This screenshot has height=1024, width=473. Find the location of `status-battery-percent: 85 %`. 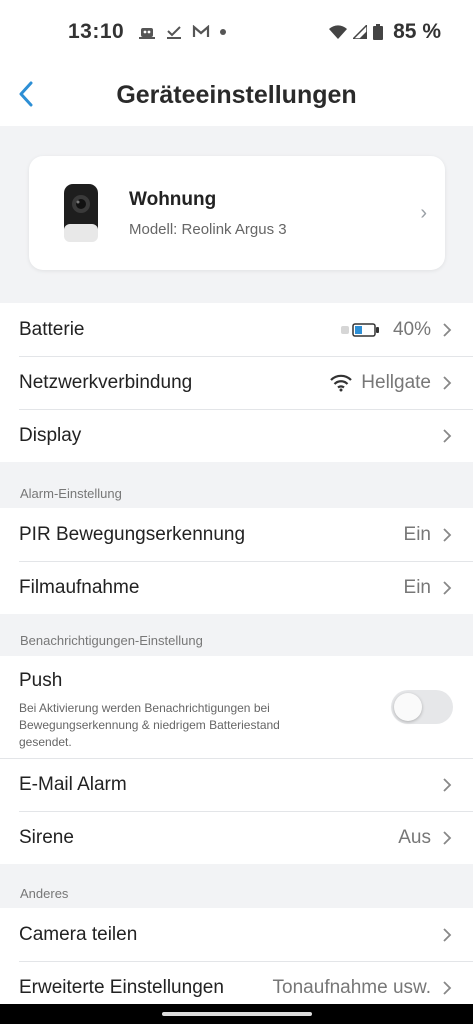

status-battery-percent: 85 % is located at coordinates (417, 31).